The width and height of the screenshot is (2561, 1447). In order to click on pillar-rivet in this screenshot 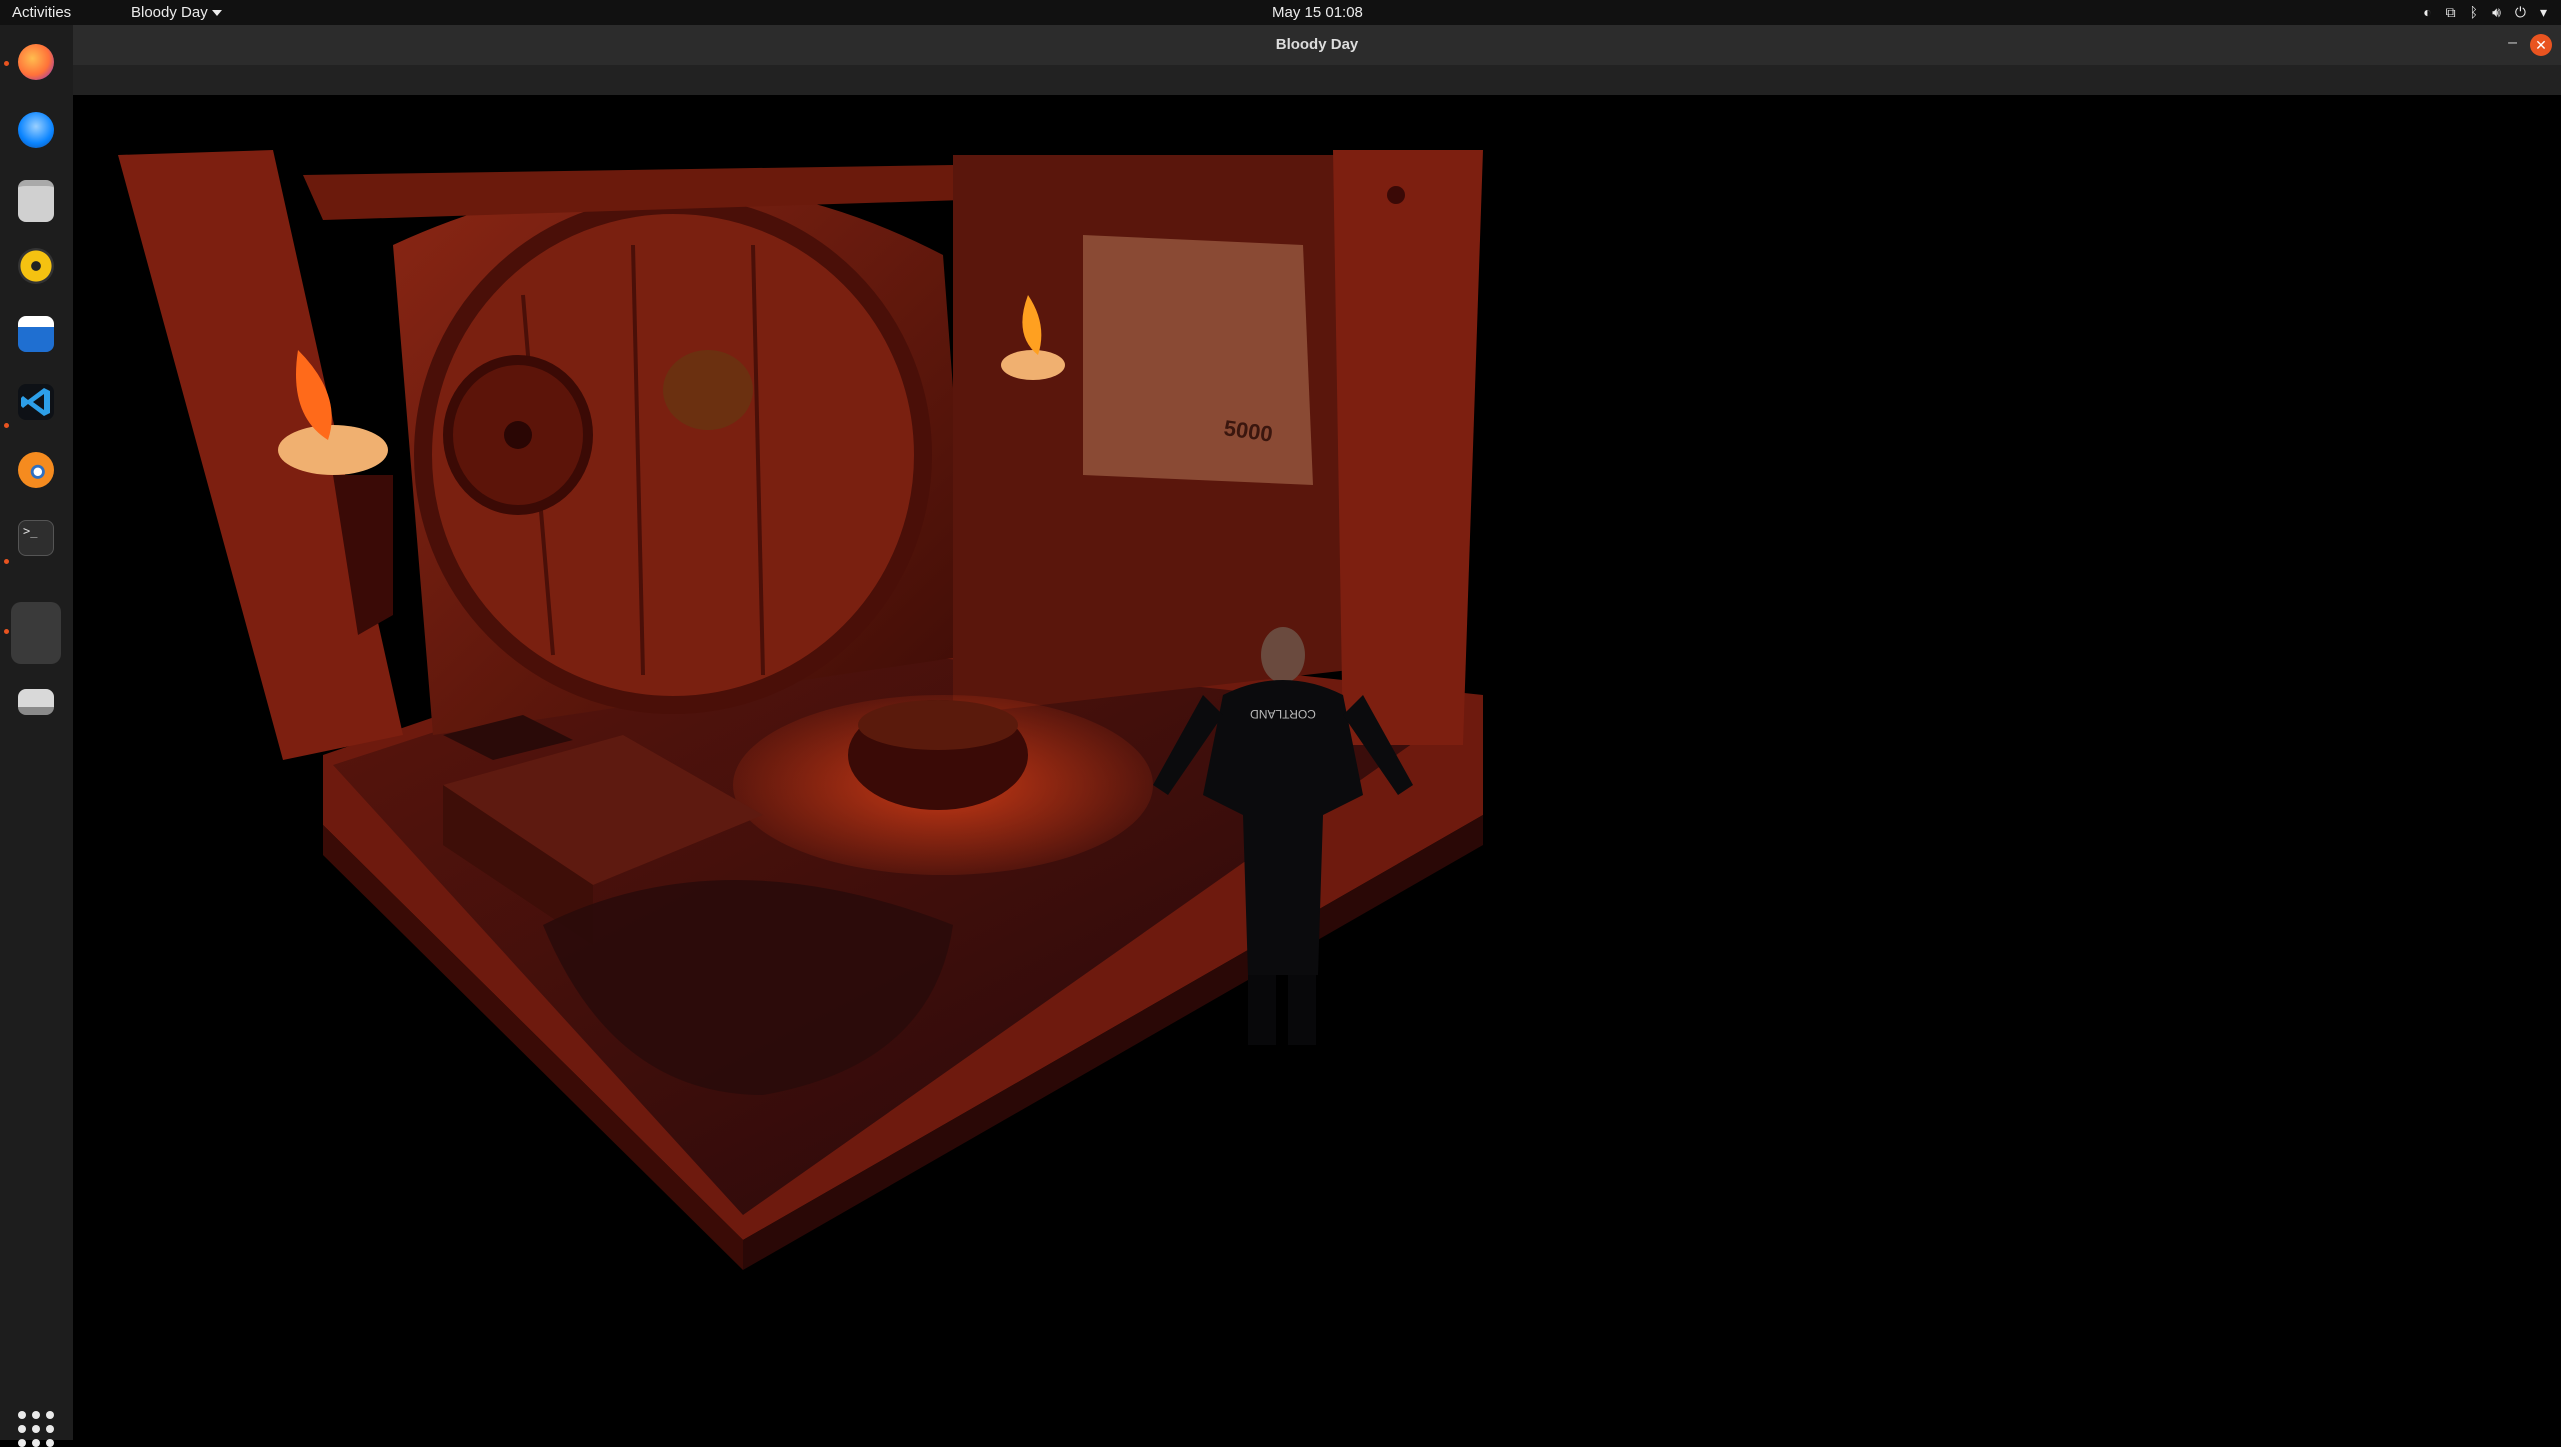, I will do `click(1396, 195)`.